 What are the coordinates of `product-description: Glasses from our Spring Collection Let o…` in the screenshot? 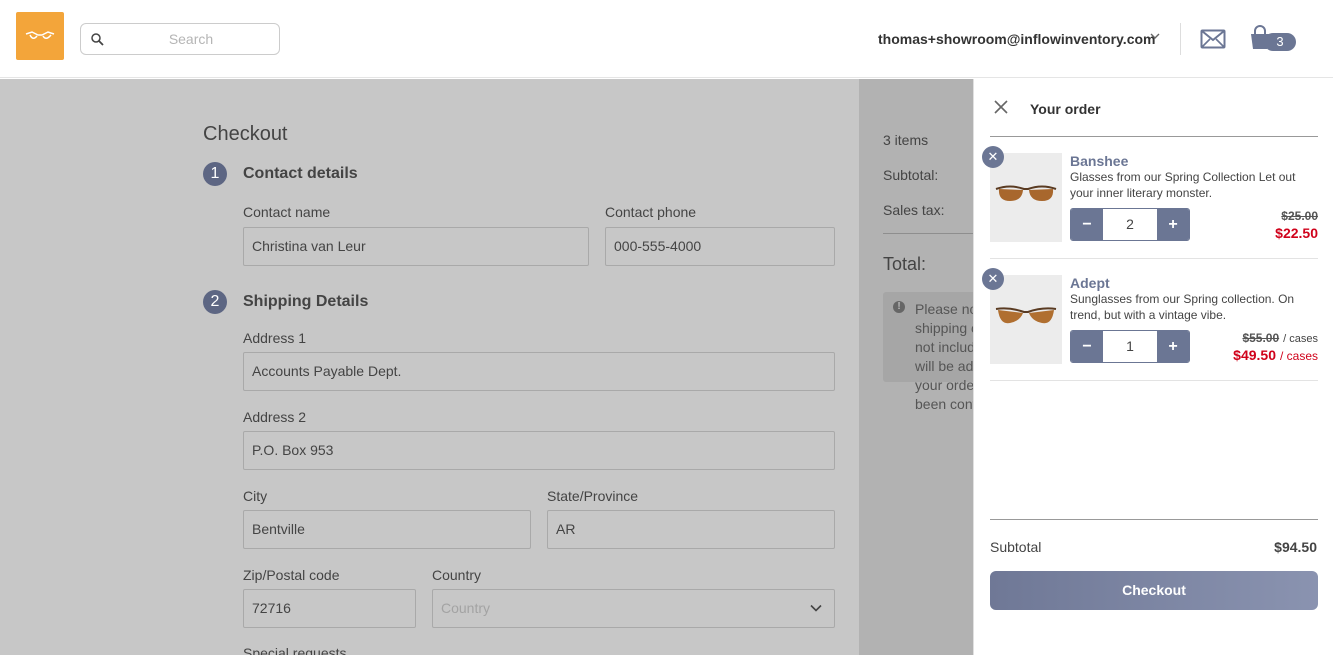 It's located at (1183, 185).